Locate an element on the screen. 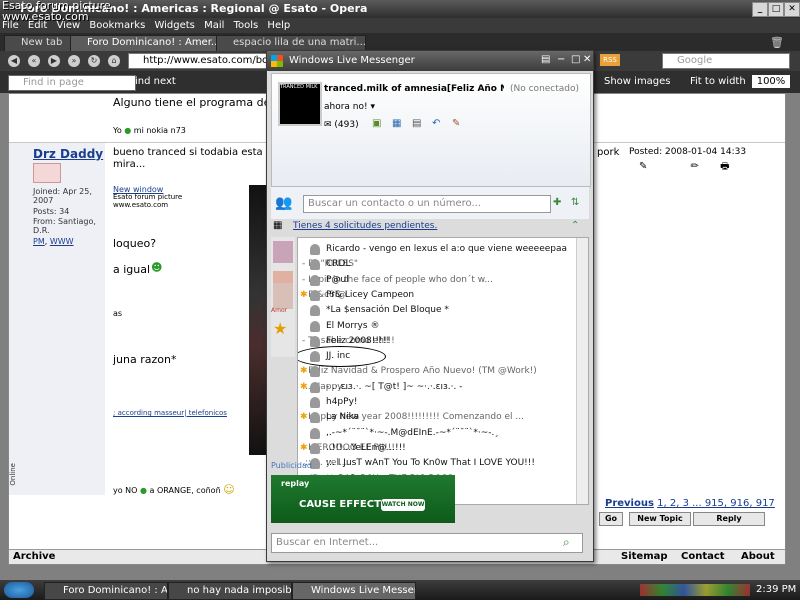  new-tab-button: New tab is located at coordinates (42, 43).